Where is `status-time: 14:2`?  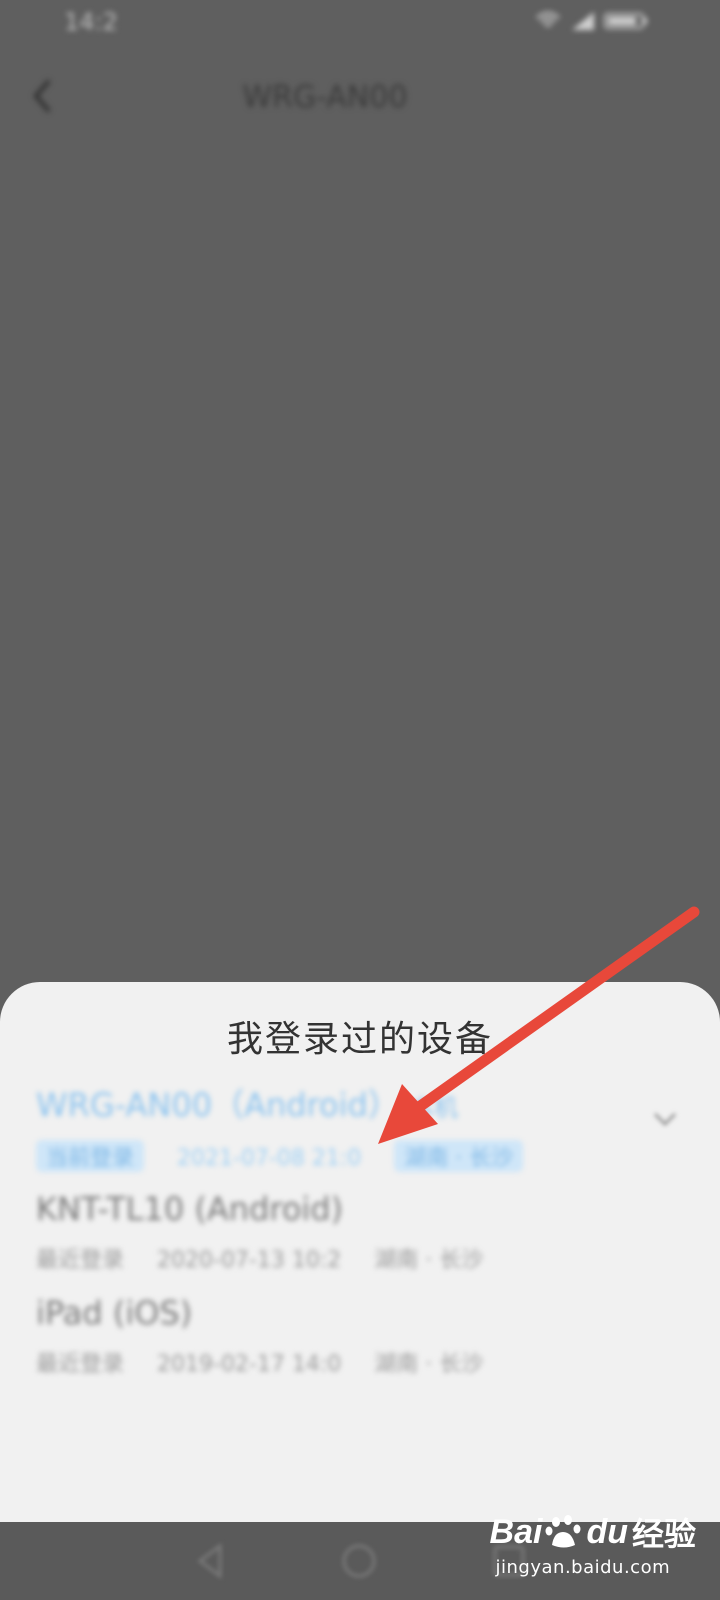
status-time: 14:2 is located at coordinates (91, 22).